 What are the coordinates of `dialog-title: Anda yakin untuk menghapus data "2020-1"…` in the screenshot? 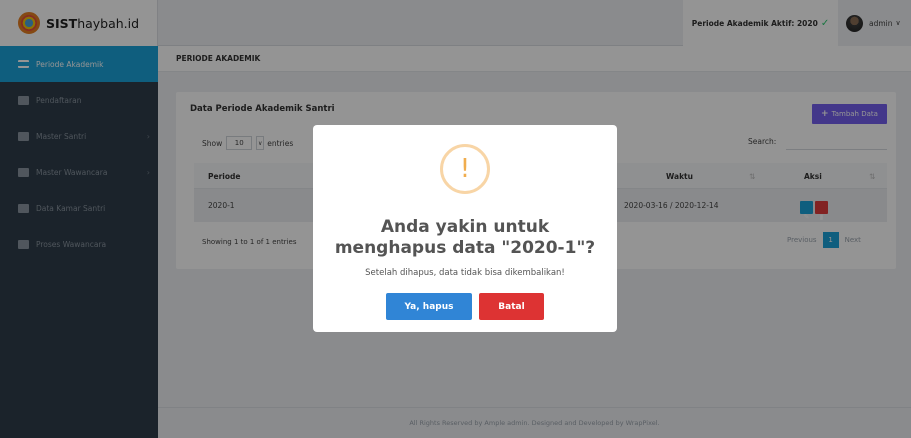 It's located at (465, 238).